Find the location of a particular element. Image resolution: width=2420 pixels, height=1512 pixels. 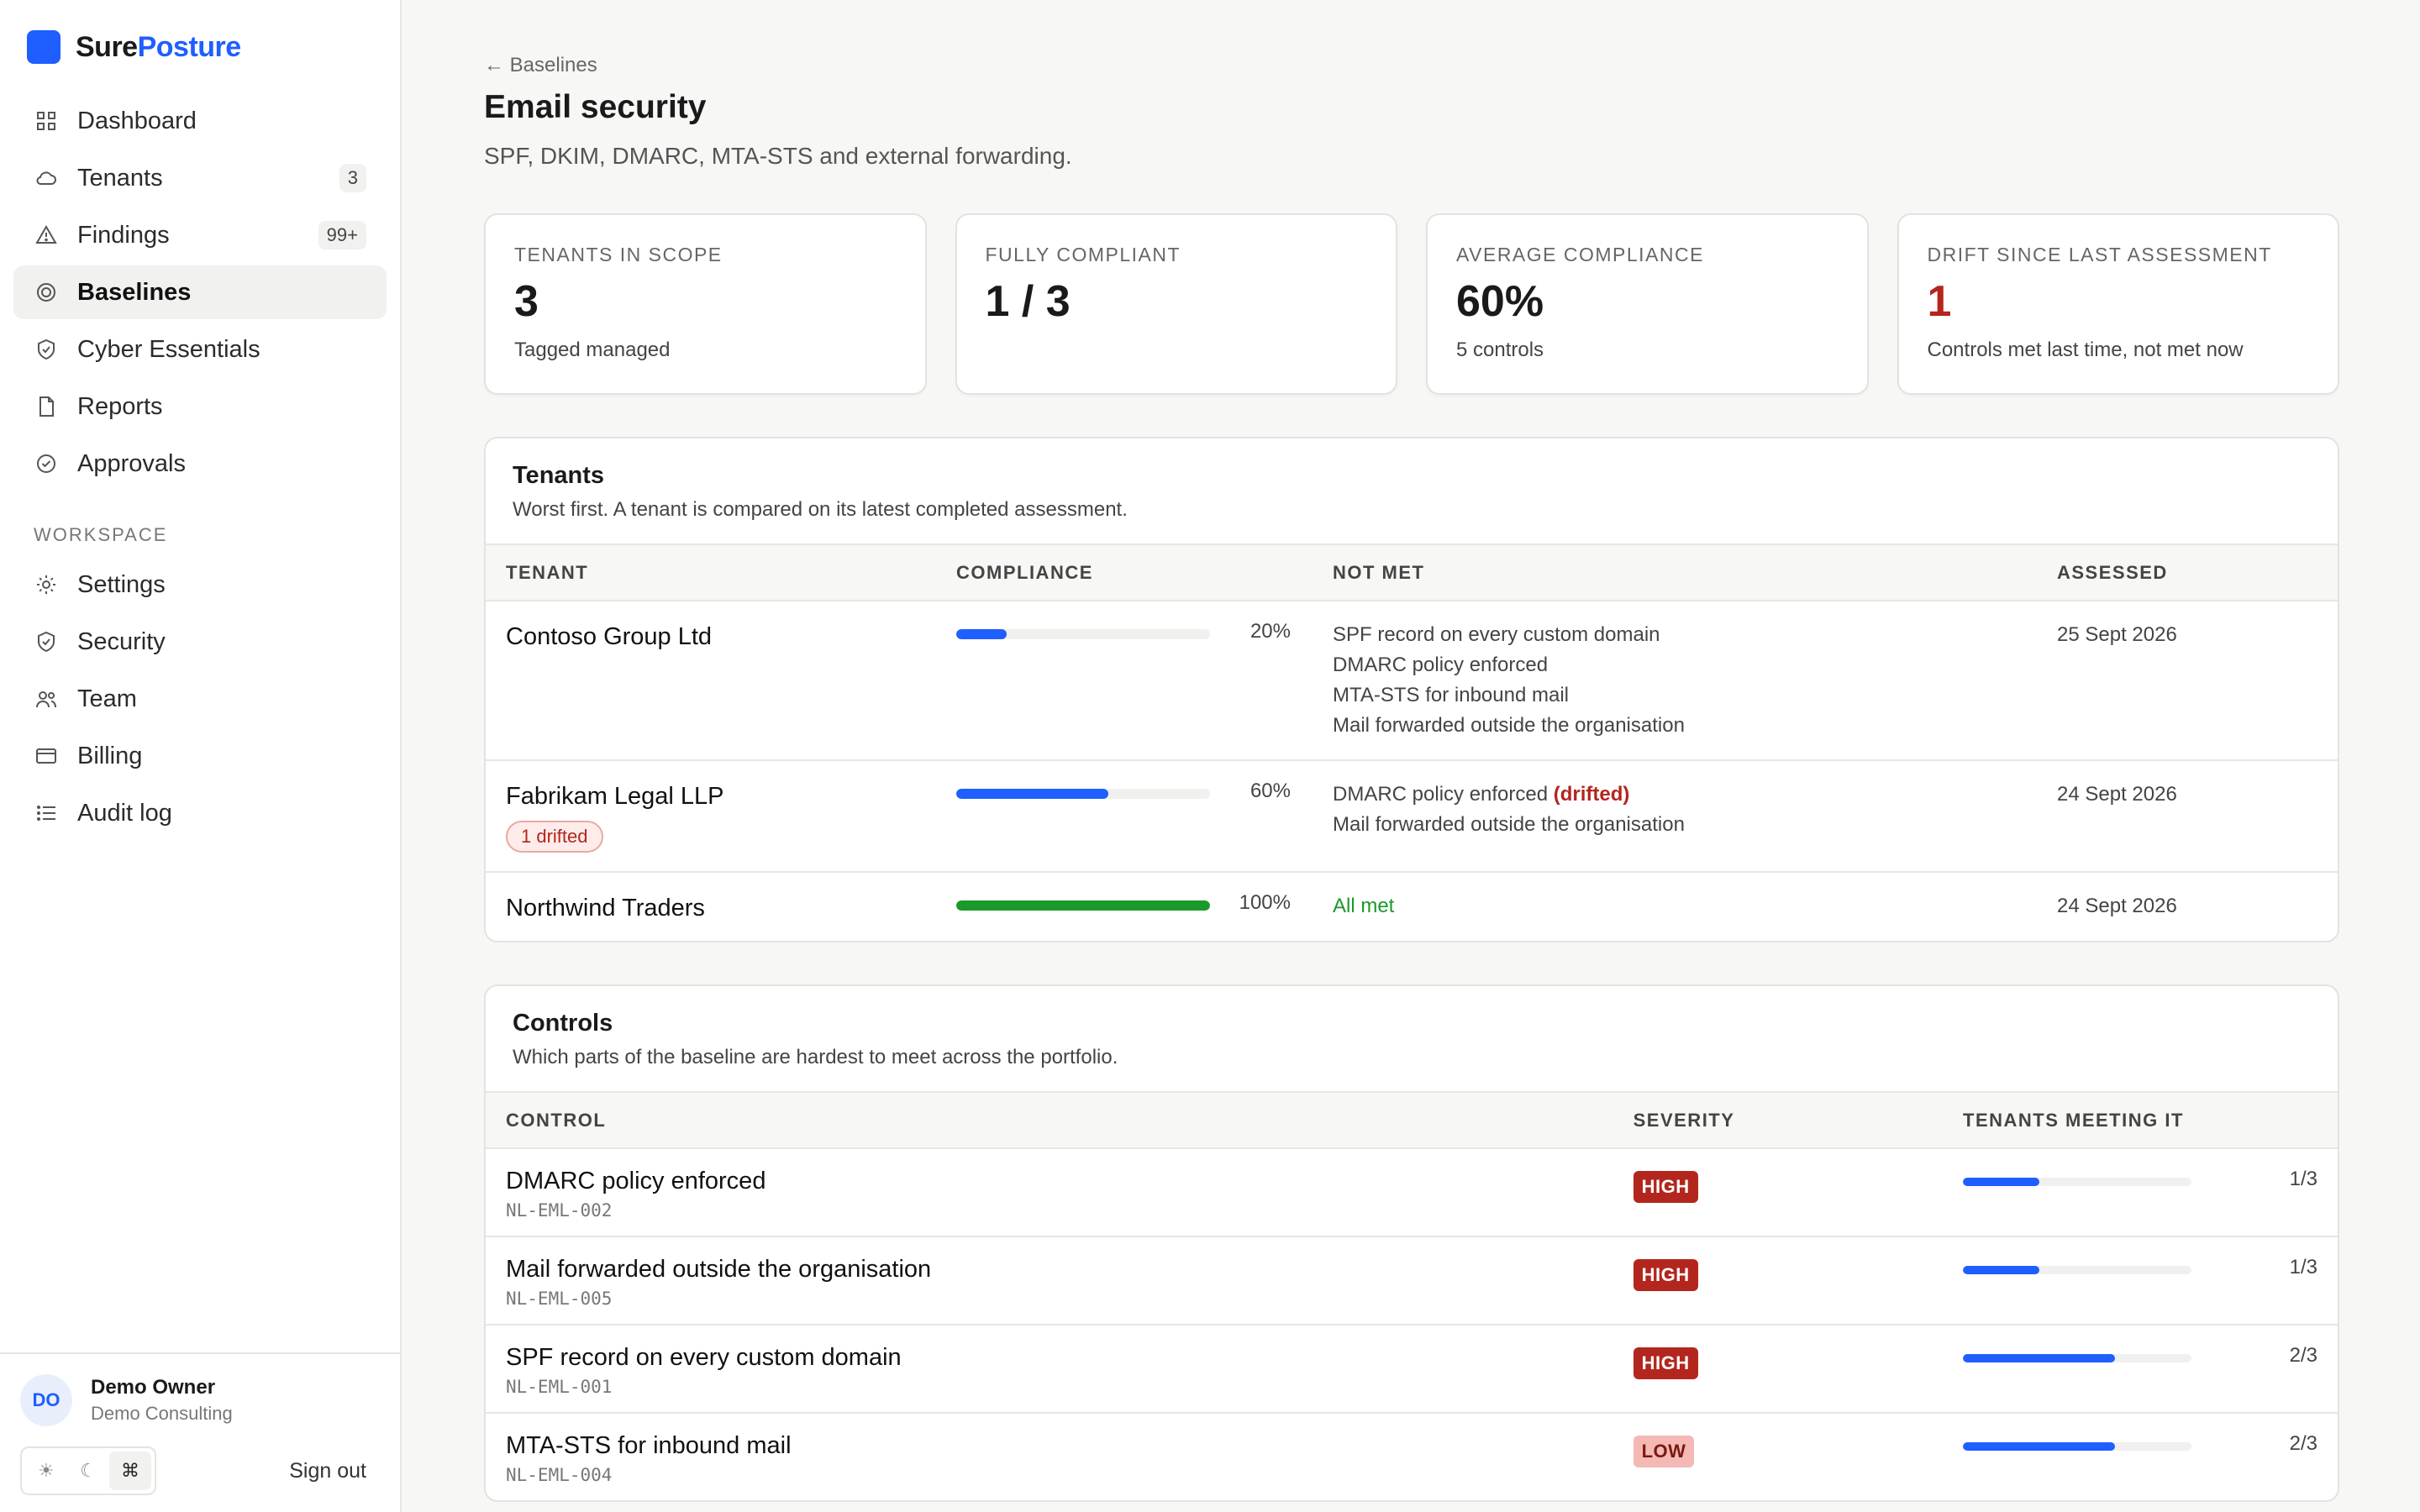

warning-icon is located at coordinates (46, 235).